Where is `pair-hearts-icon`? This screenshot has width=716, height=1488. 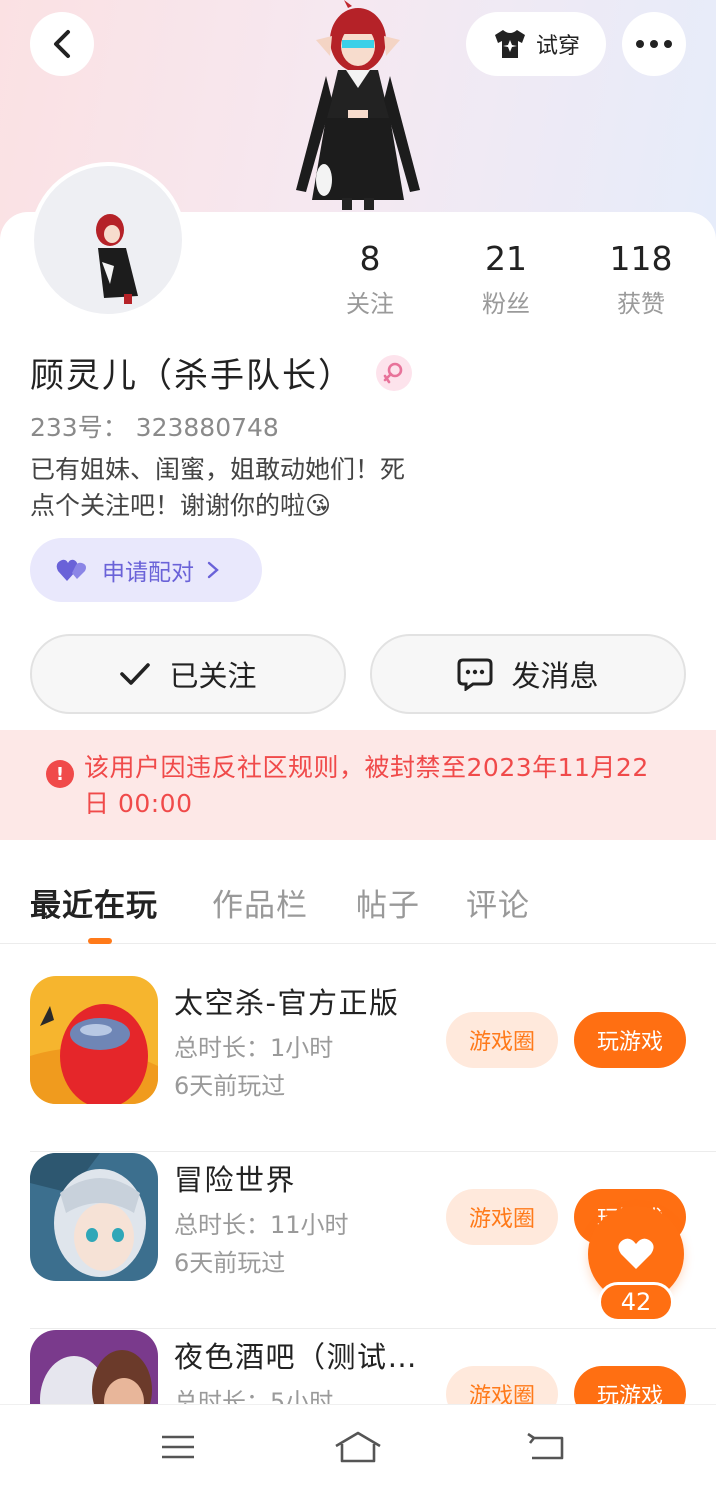 pair-hearts-icon is located at coordinates (71, 570).